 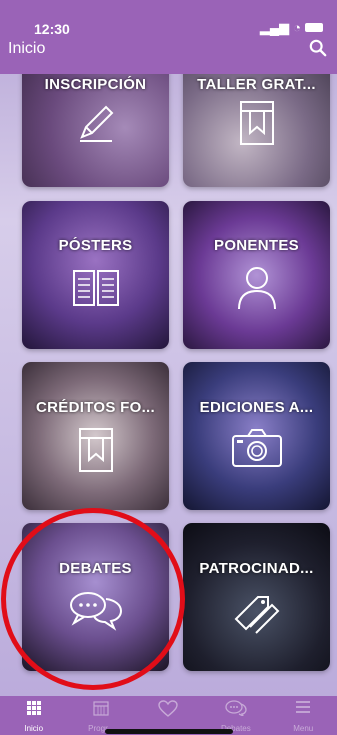 I want to click on menu-icon, so click(x=303, y=709).